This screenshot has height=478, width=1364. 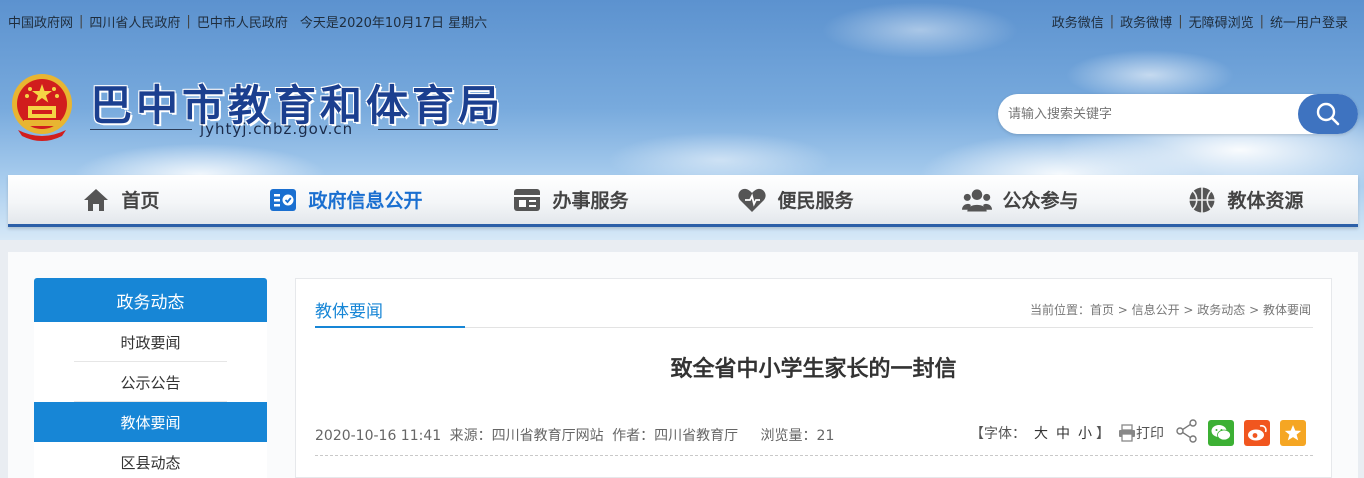 What do you see at coordinates (1146, 21) in the screenshot?
I see `link-weibo: 政务微博` at bounding box center [1146, 21].